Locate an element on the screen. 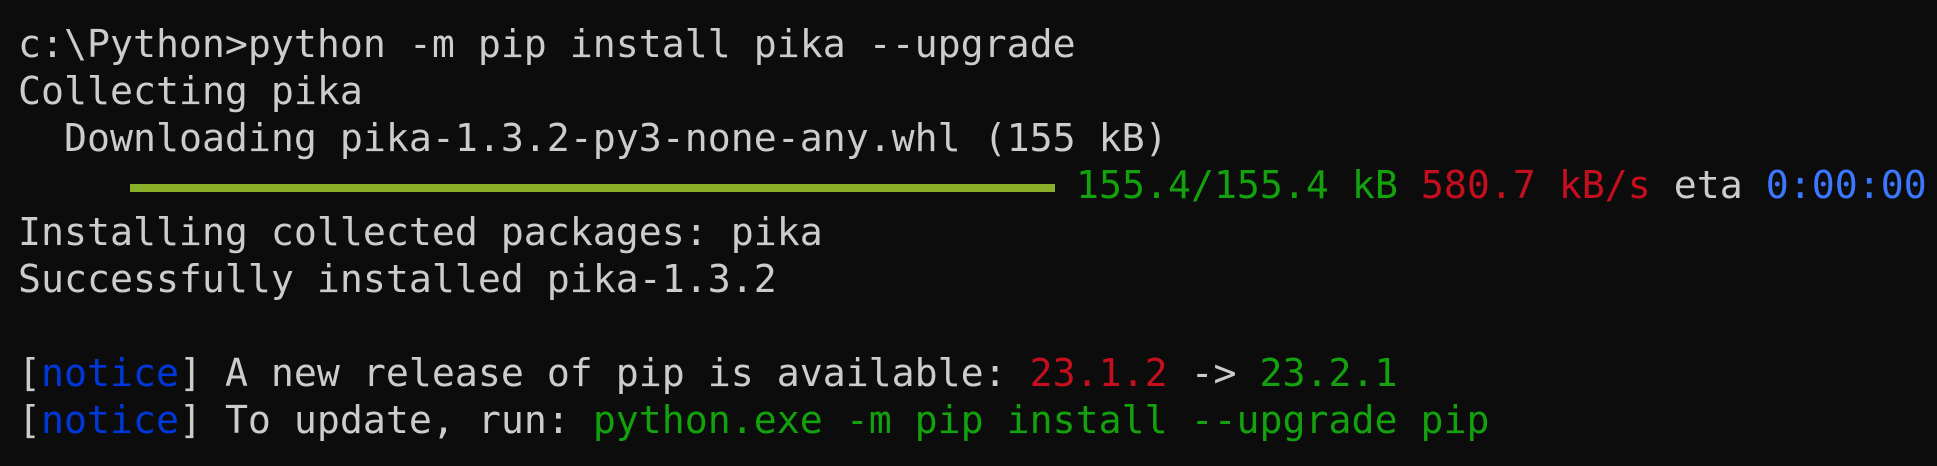 The height and width of the screenshot is (466, 1937). notice-text: To update, run: is located at coordinates (397, 421).